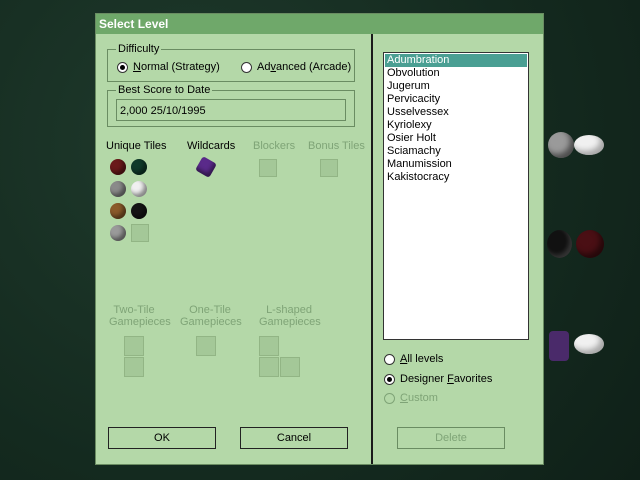 This screenshot has width=640, height=480. I want to click on brown-tile, so click(118, 211).